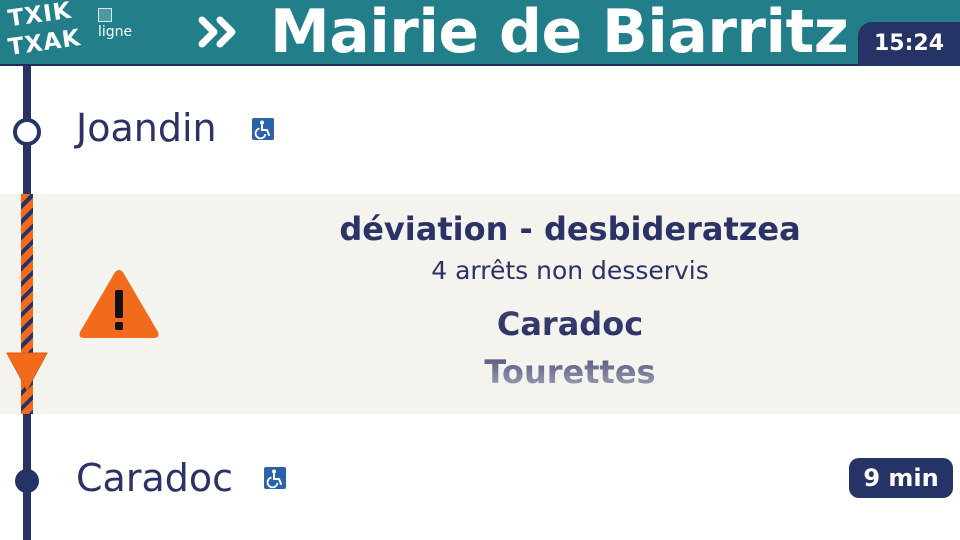 The width and height of the screenshot is (960, 540). Describe the element at coordinates (146, 128) in the screenshot. I see `stop-name: Joandin` at that location.